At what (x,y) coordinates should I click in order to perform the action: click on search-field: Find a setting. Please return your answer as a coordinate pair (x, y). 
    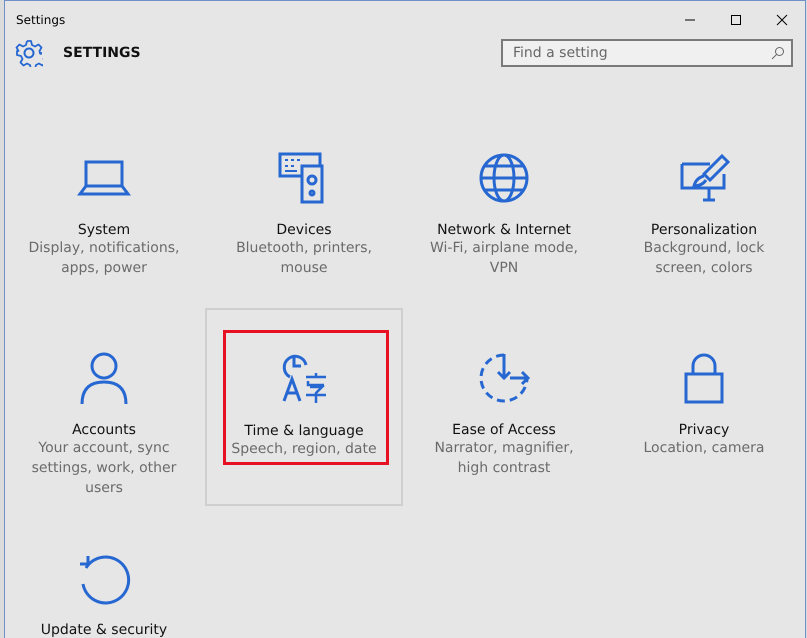
    Looking at the image, I should click on (647, 53).